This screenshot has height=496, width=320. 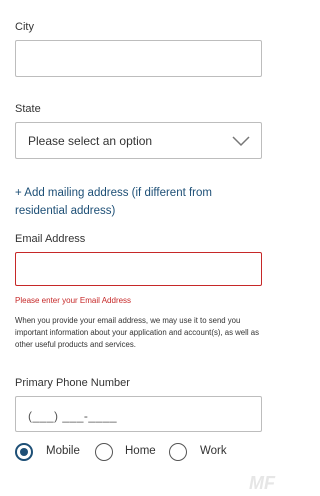 I want to click on radio-home-label: Home, so click(x=140, y=451).